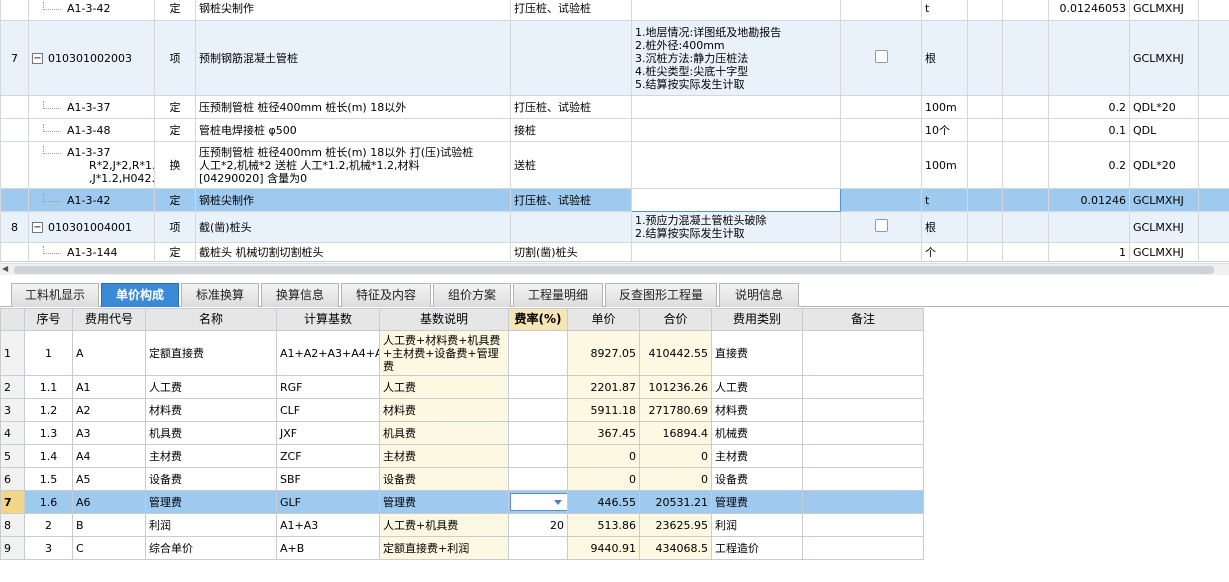 This screenshot has width=1229, height=582. Describe the element at coordinates (211, 410) in the screenshot. I see `fee-name: 材料费` at that location.